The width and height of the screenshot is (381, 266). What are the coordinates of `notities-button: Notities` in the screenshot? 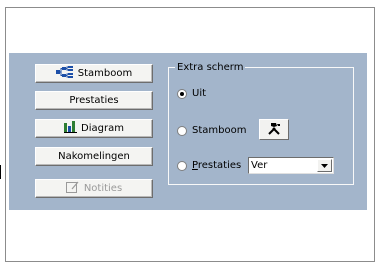 It's located at (94, 188).